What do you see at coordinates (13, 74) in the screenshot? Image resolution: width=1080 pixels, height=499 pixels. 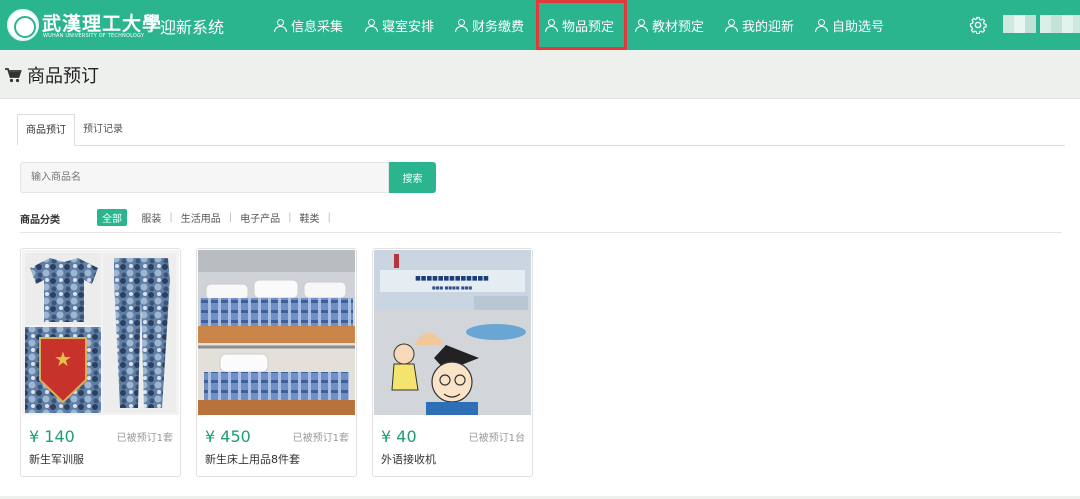 I see `cart-icon` at bounding box center [13, 74].